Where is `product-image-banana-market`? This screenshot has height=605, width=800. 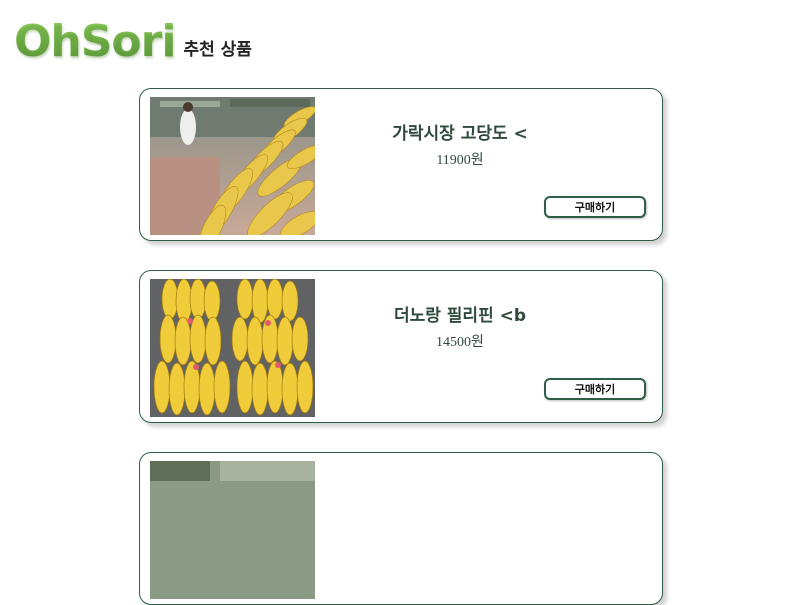 product-image-banana-market is located at coordinates (232, 166).